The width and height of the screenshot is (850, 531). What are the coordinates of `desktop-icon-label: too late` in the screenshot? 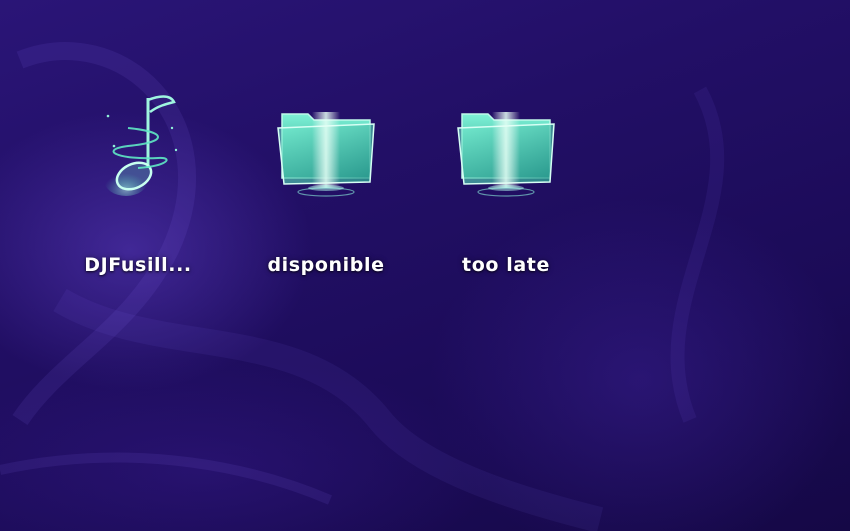 It's located at (506, 265).